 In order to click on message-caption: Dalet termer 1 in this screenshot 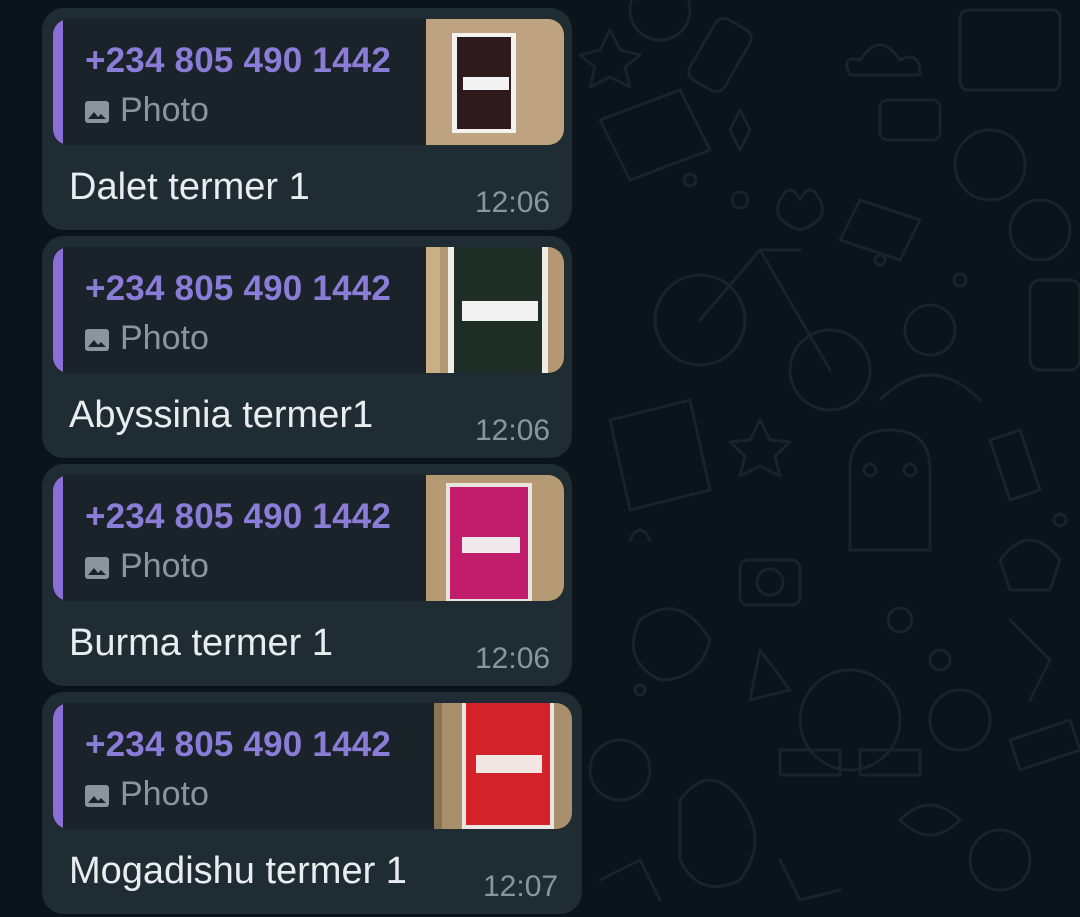, I will do `click(189, 187)`.